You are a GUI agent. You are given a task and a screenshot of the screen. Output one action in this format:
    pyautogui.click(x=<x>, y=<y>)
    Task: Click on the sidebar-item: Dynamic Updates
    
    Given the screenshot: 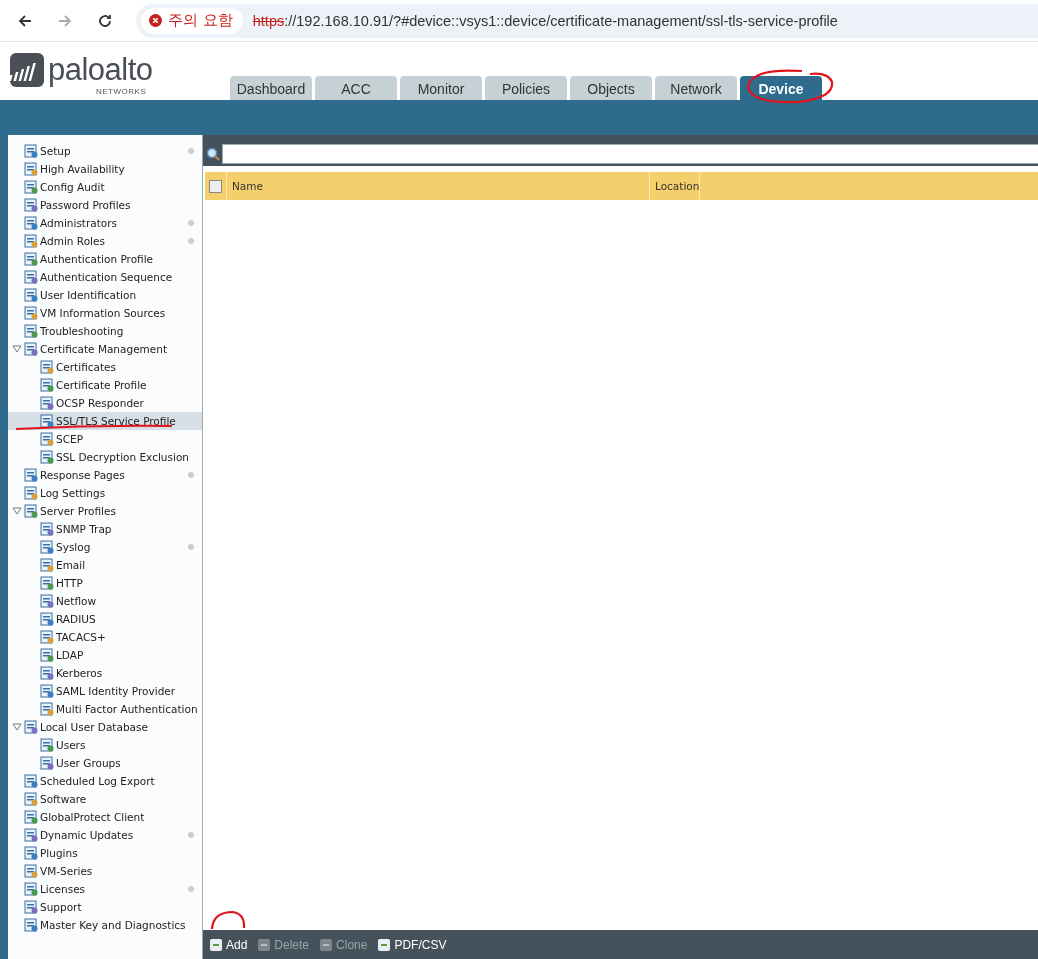 What is the action you would take?
    pyautogui.click(x=105, y=835)
    